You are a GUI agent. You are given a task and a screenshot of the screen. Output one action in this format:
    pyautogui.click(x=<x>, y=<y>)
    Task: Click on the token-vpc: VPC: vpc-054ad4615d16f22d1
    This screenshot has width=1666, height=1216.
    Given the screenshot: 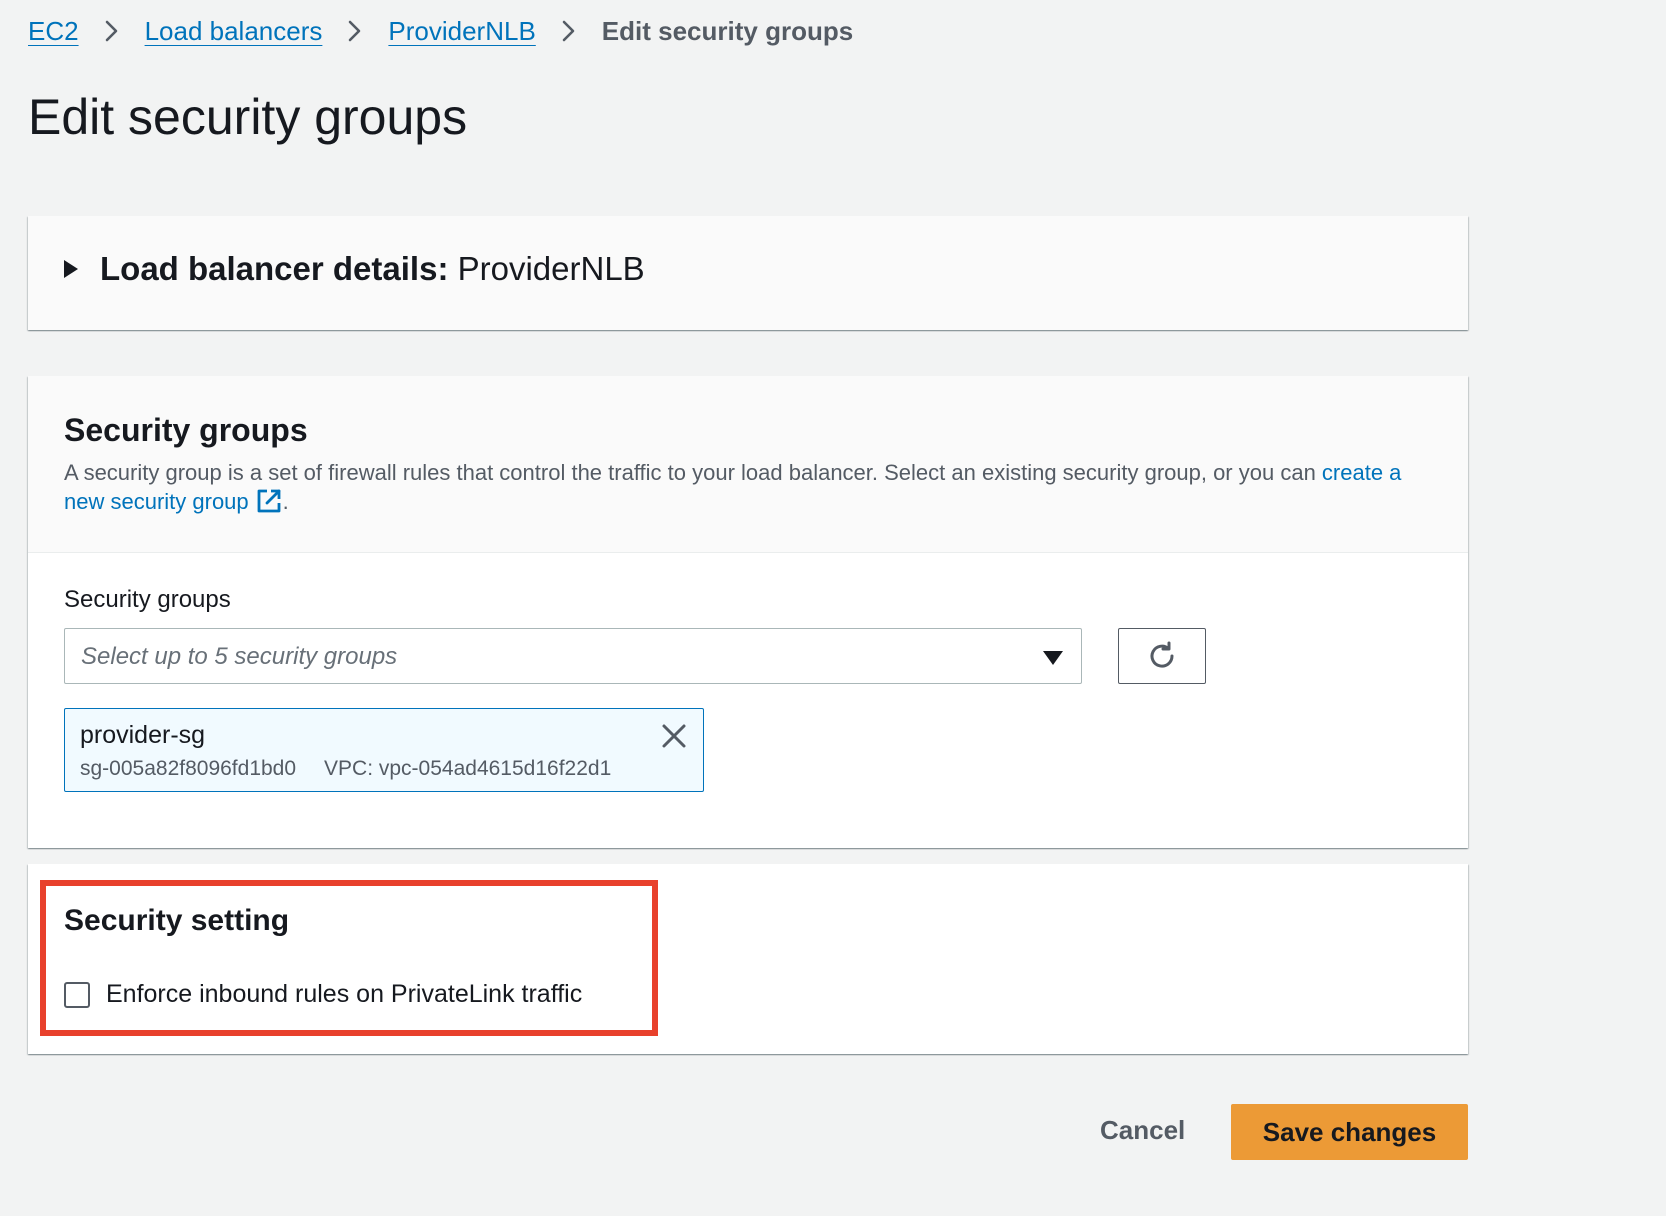 What is the action you would take?
    pyautogui.click(x=468, y=768)
    